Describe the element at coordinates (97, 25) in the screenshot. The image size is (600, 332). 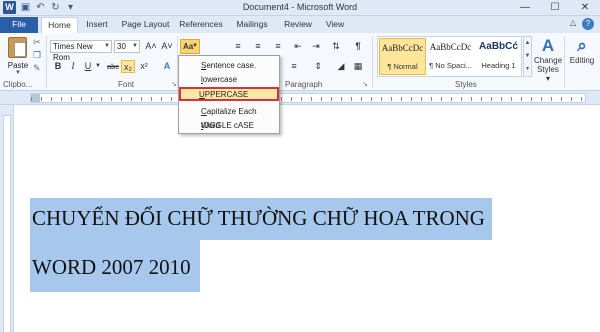
I see `tab-insert: Insert` at that location.